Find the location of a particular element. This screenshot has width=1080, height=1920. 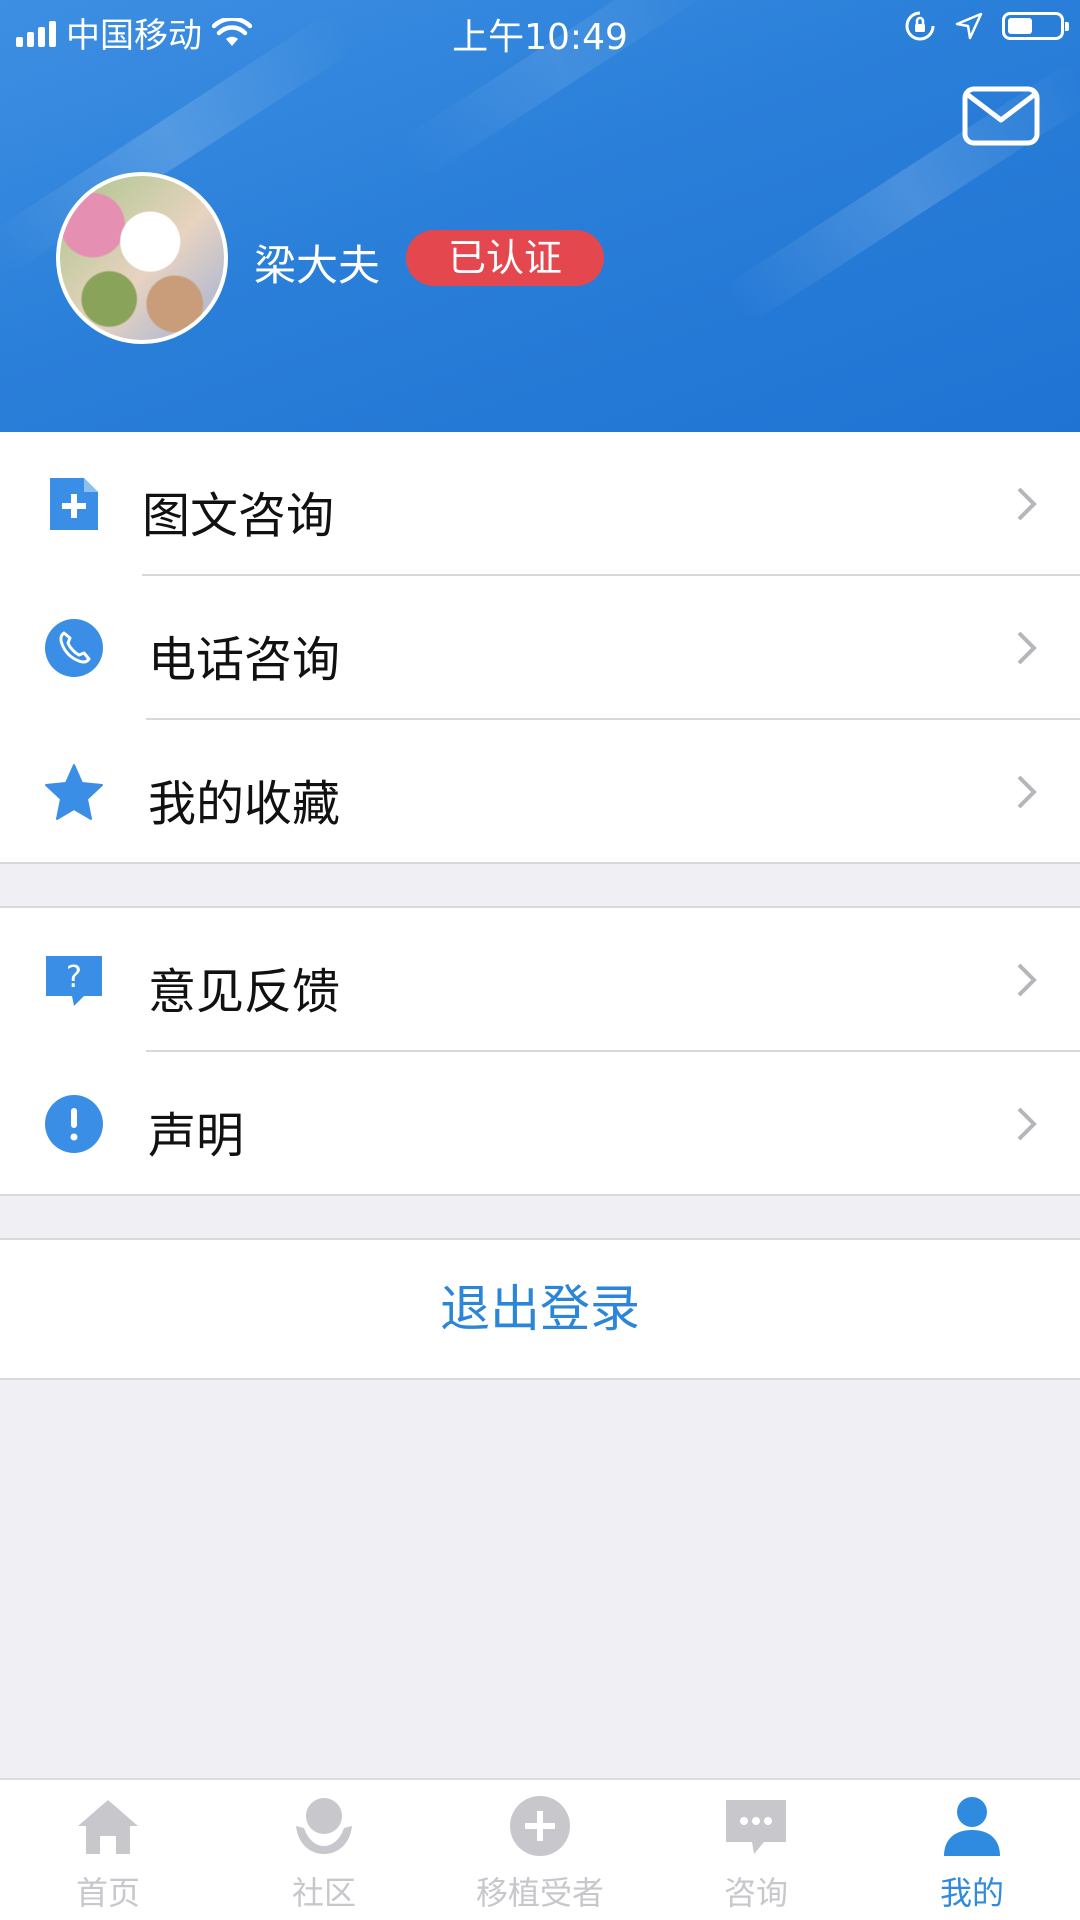

plus-circle-icon is located at coordinates (540, 1826).